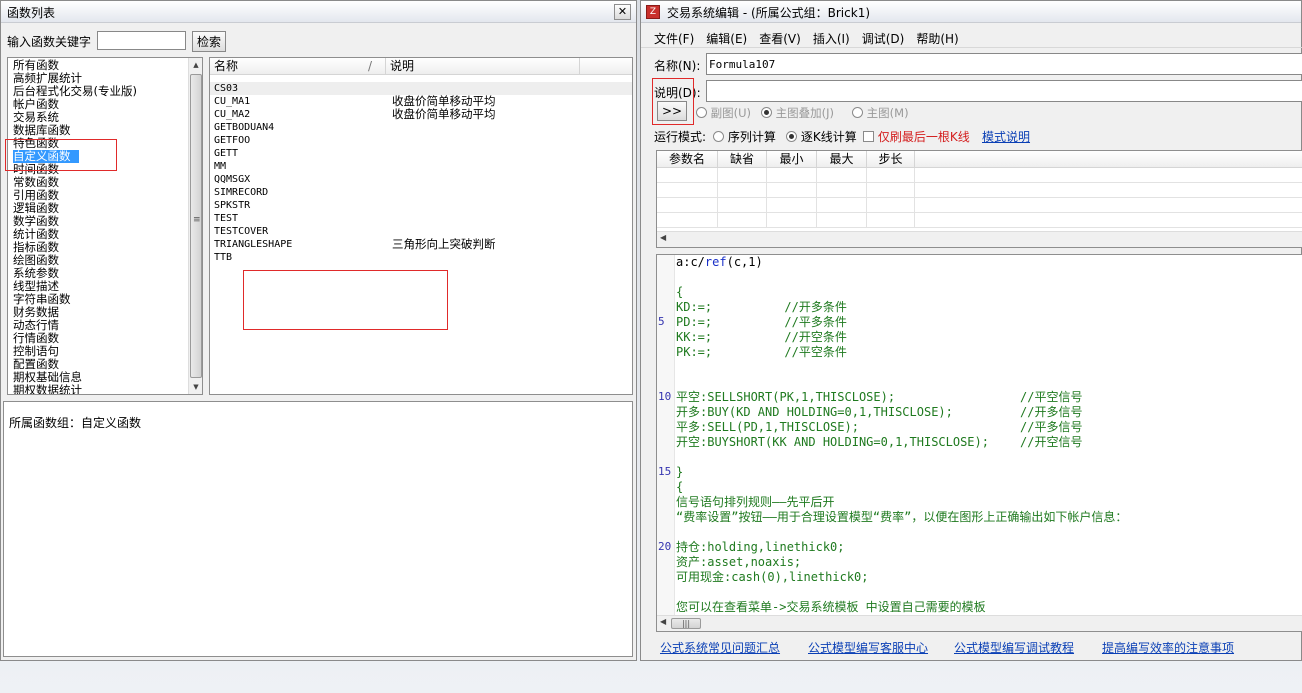  Describe the element at coordinates (195, 65) in the screenshot. I see `scroll-up-icon: ▲` at that location.